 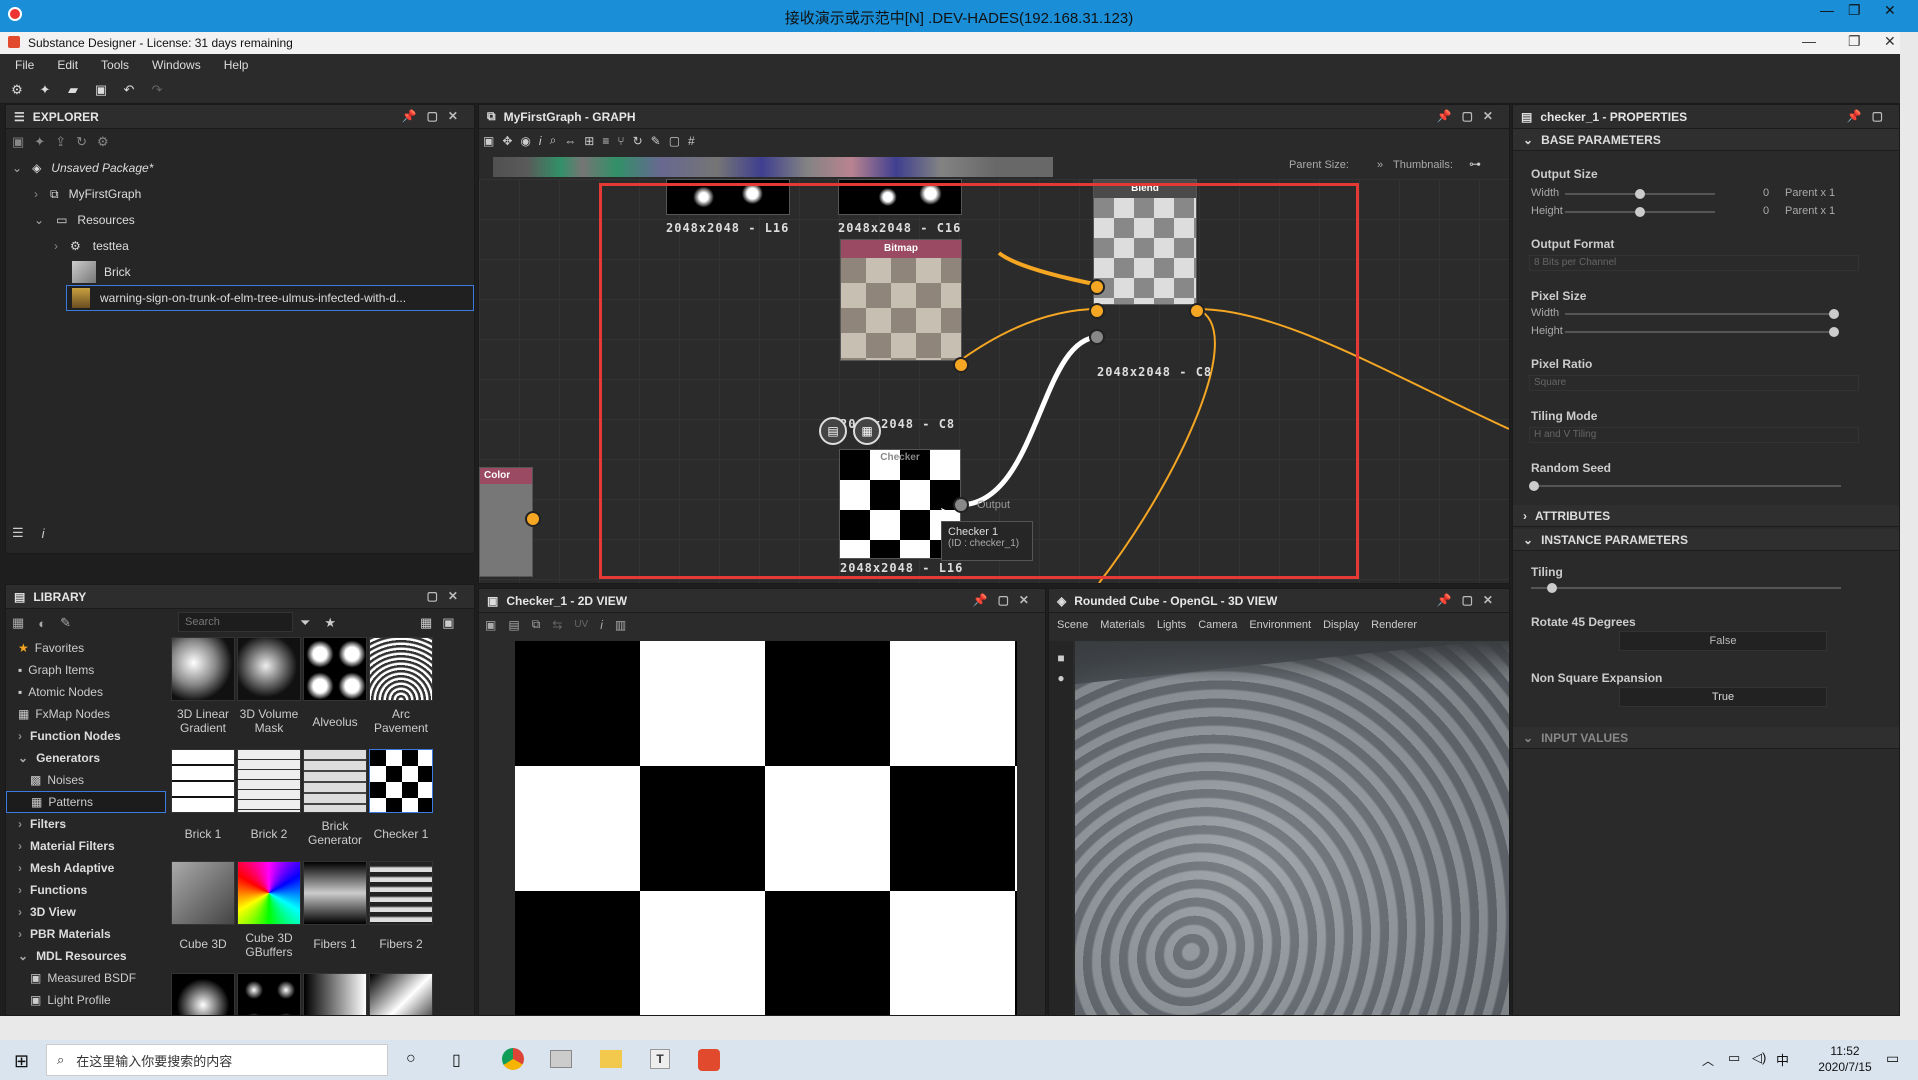 What do you see at coordinates (570, 141) in the screenshot?
I see `align-icon: ⇔` at bounding box center [570, 141].